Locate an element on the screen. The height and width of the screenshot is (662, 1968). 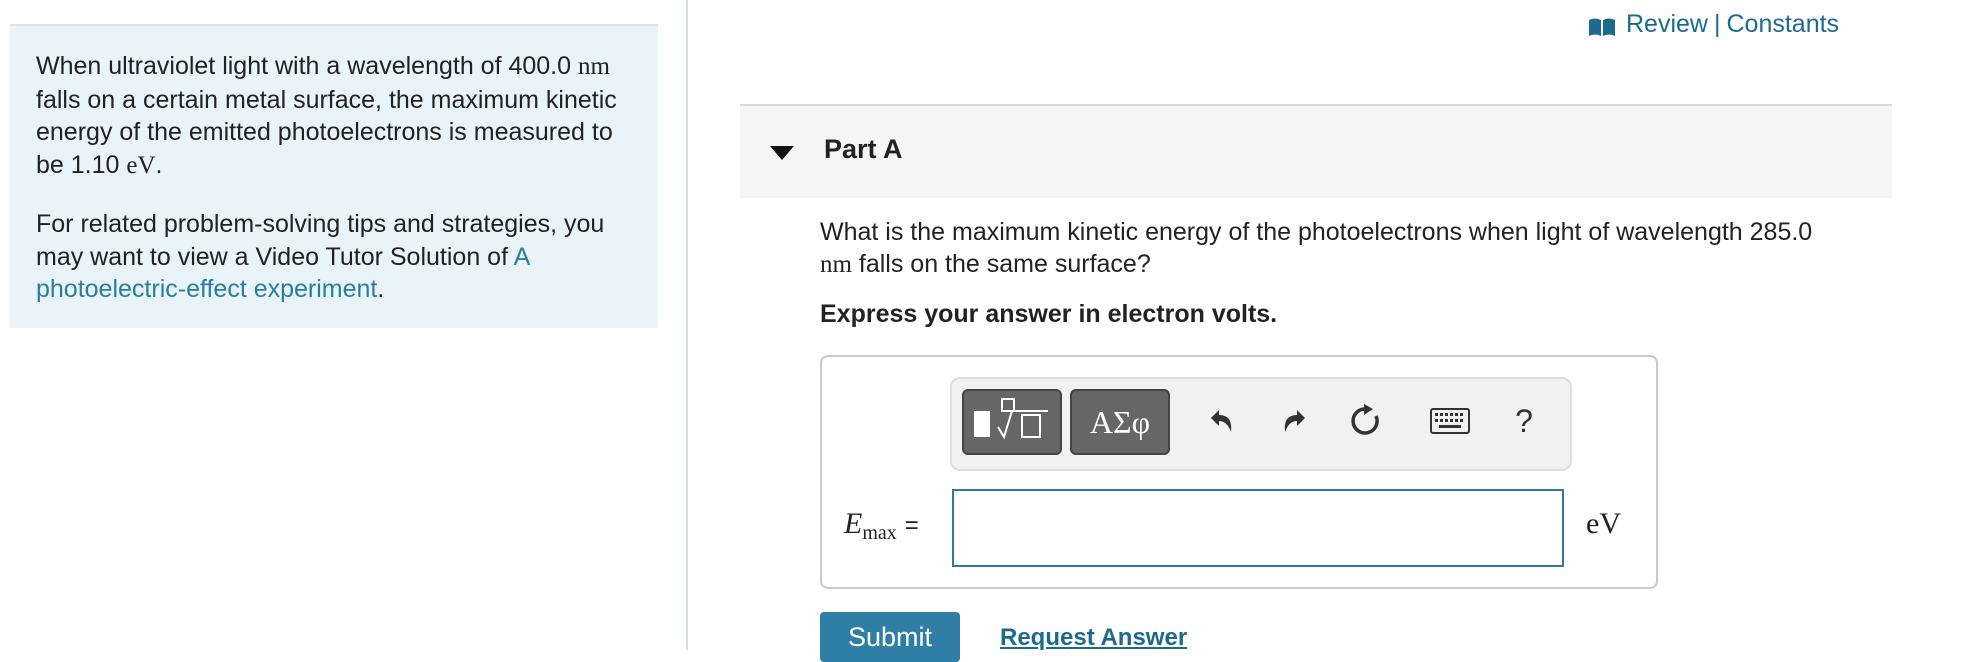
templates-icon is located at coordinates (1012, 422).